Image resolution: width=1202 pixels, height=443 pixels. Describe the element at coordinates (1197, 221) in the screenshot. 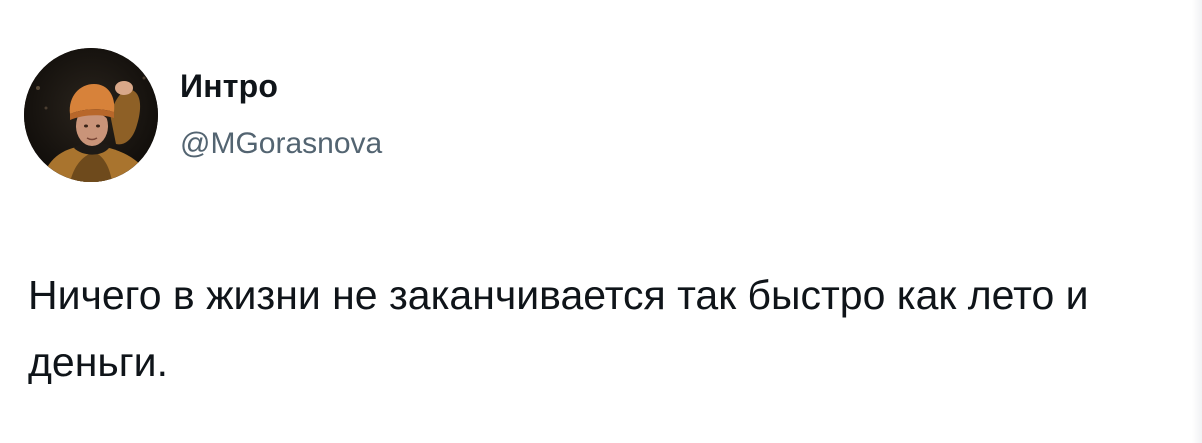

I see `scrollbar-edge` at that location.